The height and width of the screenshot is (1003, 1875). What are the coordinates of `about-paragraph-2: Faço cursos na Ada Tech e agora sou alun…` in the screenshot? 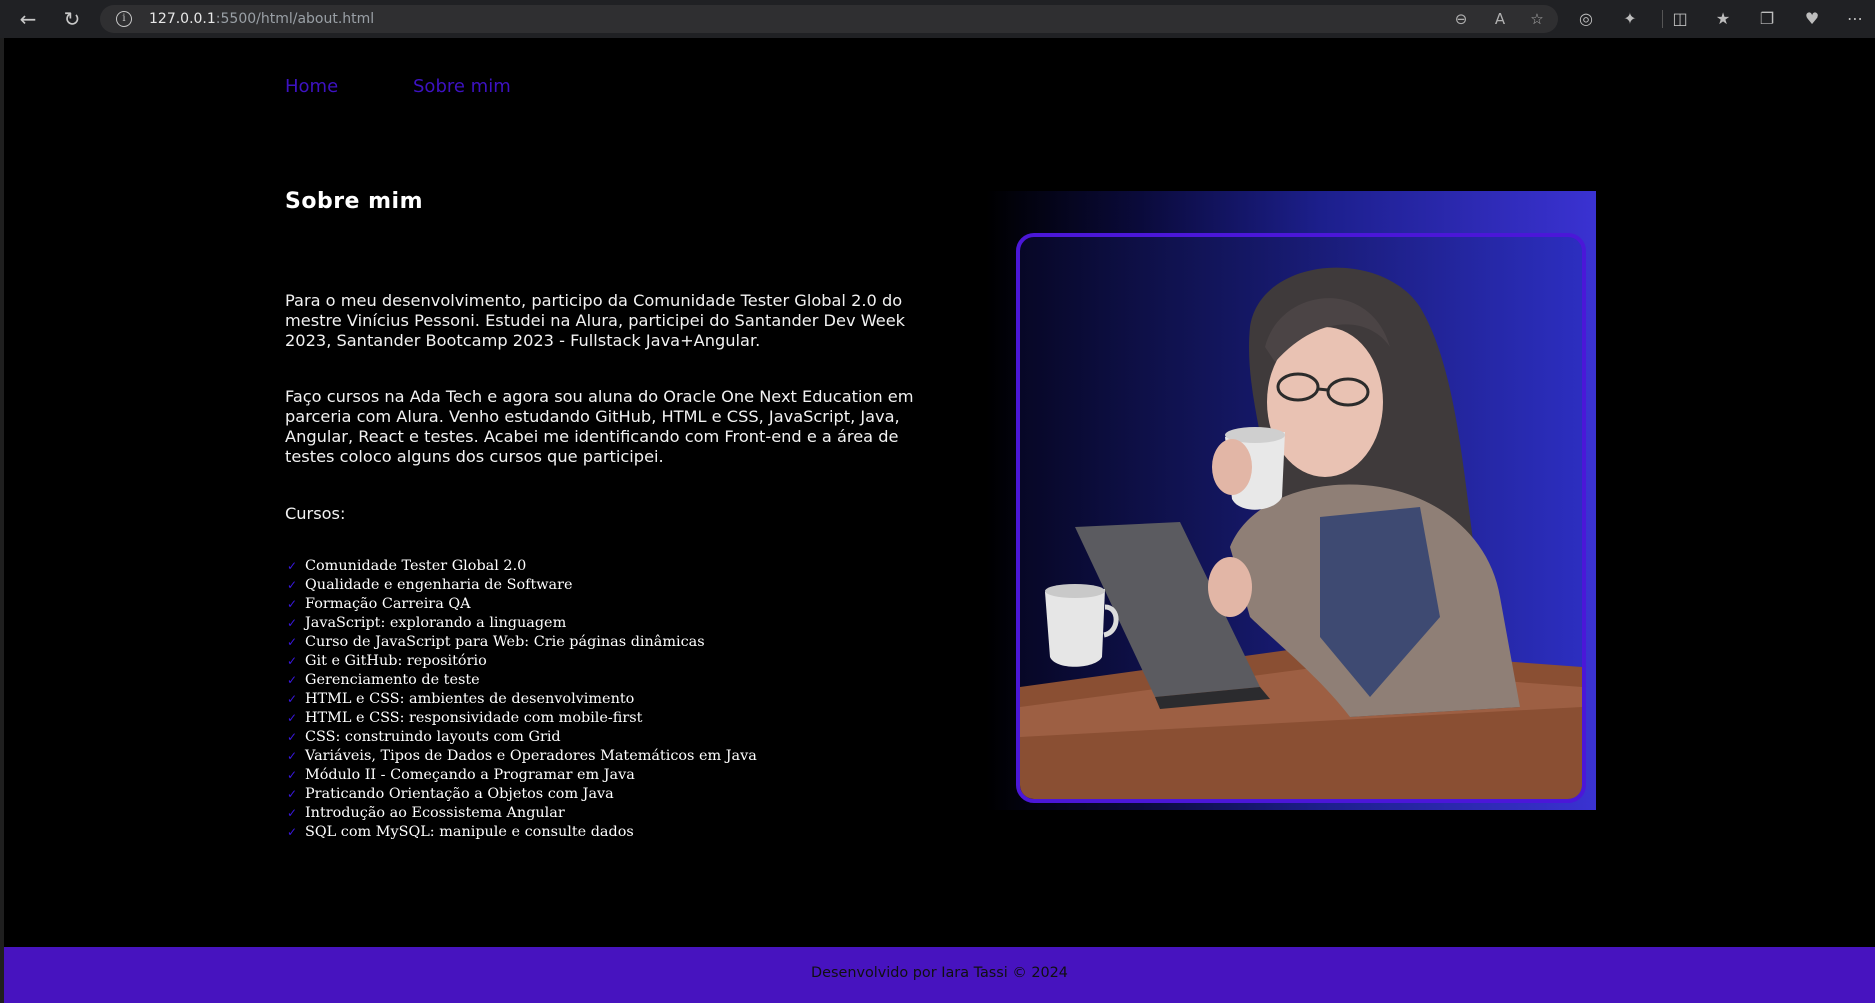 It's located at (599, 426).